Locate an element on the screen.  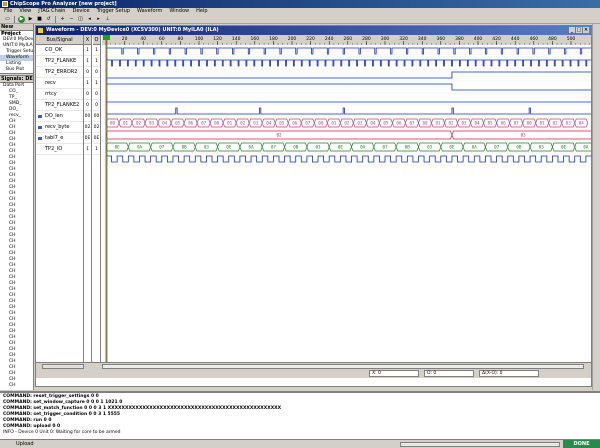
go-right-icon: ▸ is located at coordinates (98, 19).